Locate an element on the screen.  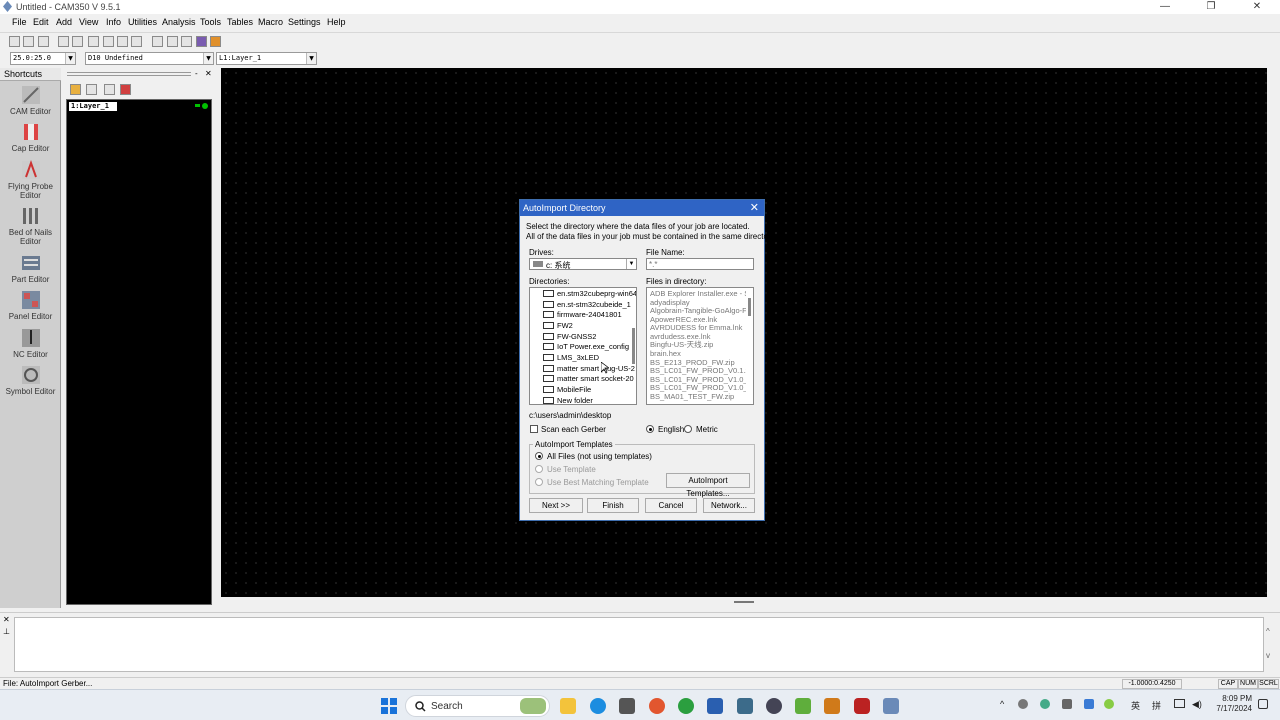
edge-icon is located at coordinates (598, 706).